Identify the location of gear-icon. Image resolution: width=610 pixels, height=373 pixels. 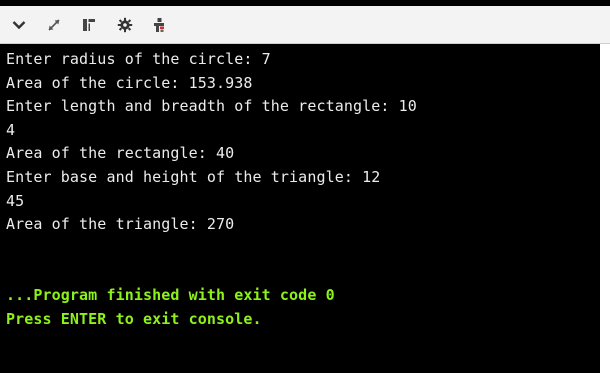
(125, 25).